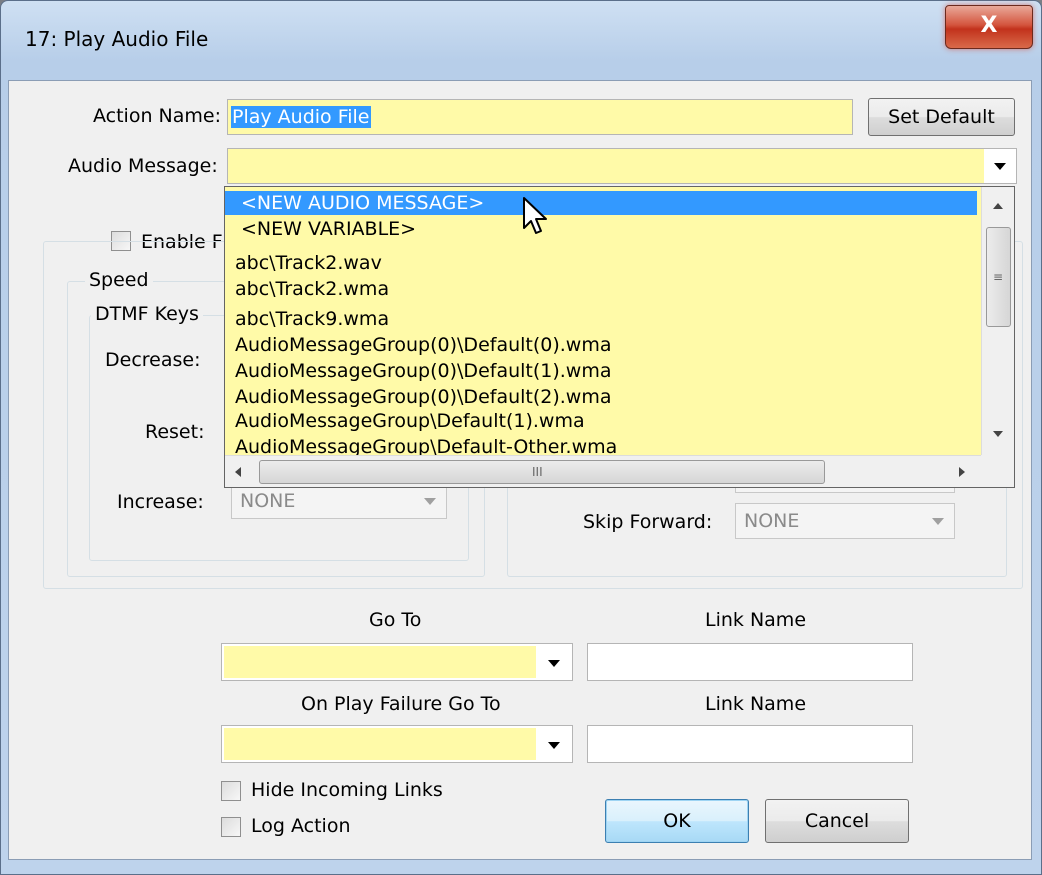 This screenshot has width=1042, height=875. Describe the element at coordinates (837, 821) in the screenshot. I see `cancel-button: Cancel` at that location.